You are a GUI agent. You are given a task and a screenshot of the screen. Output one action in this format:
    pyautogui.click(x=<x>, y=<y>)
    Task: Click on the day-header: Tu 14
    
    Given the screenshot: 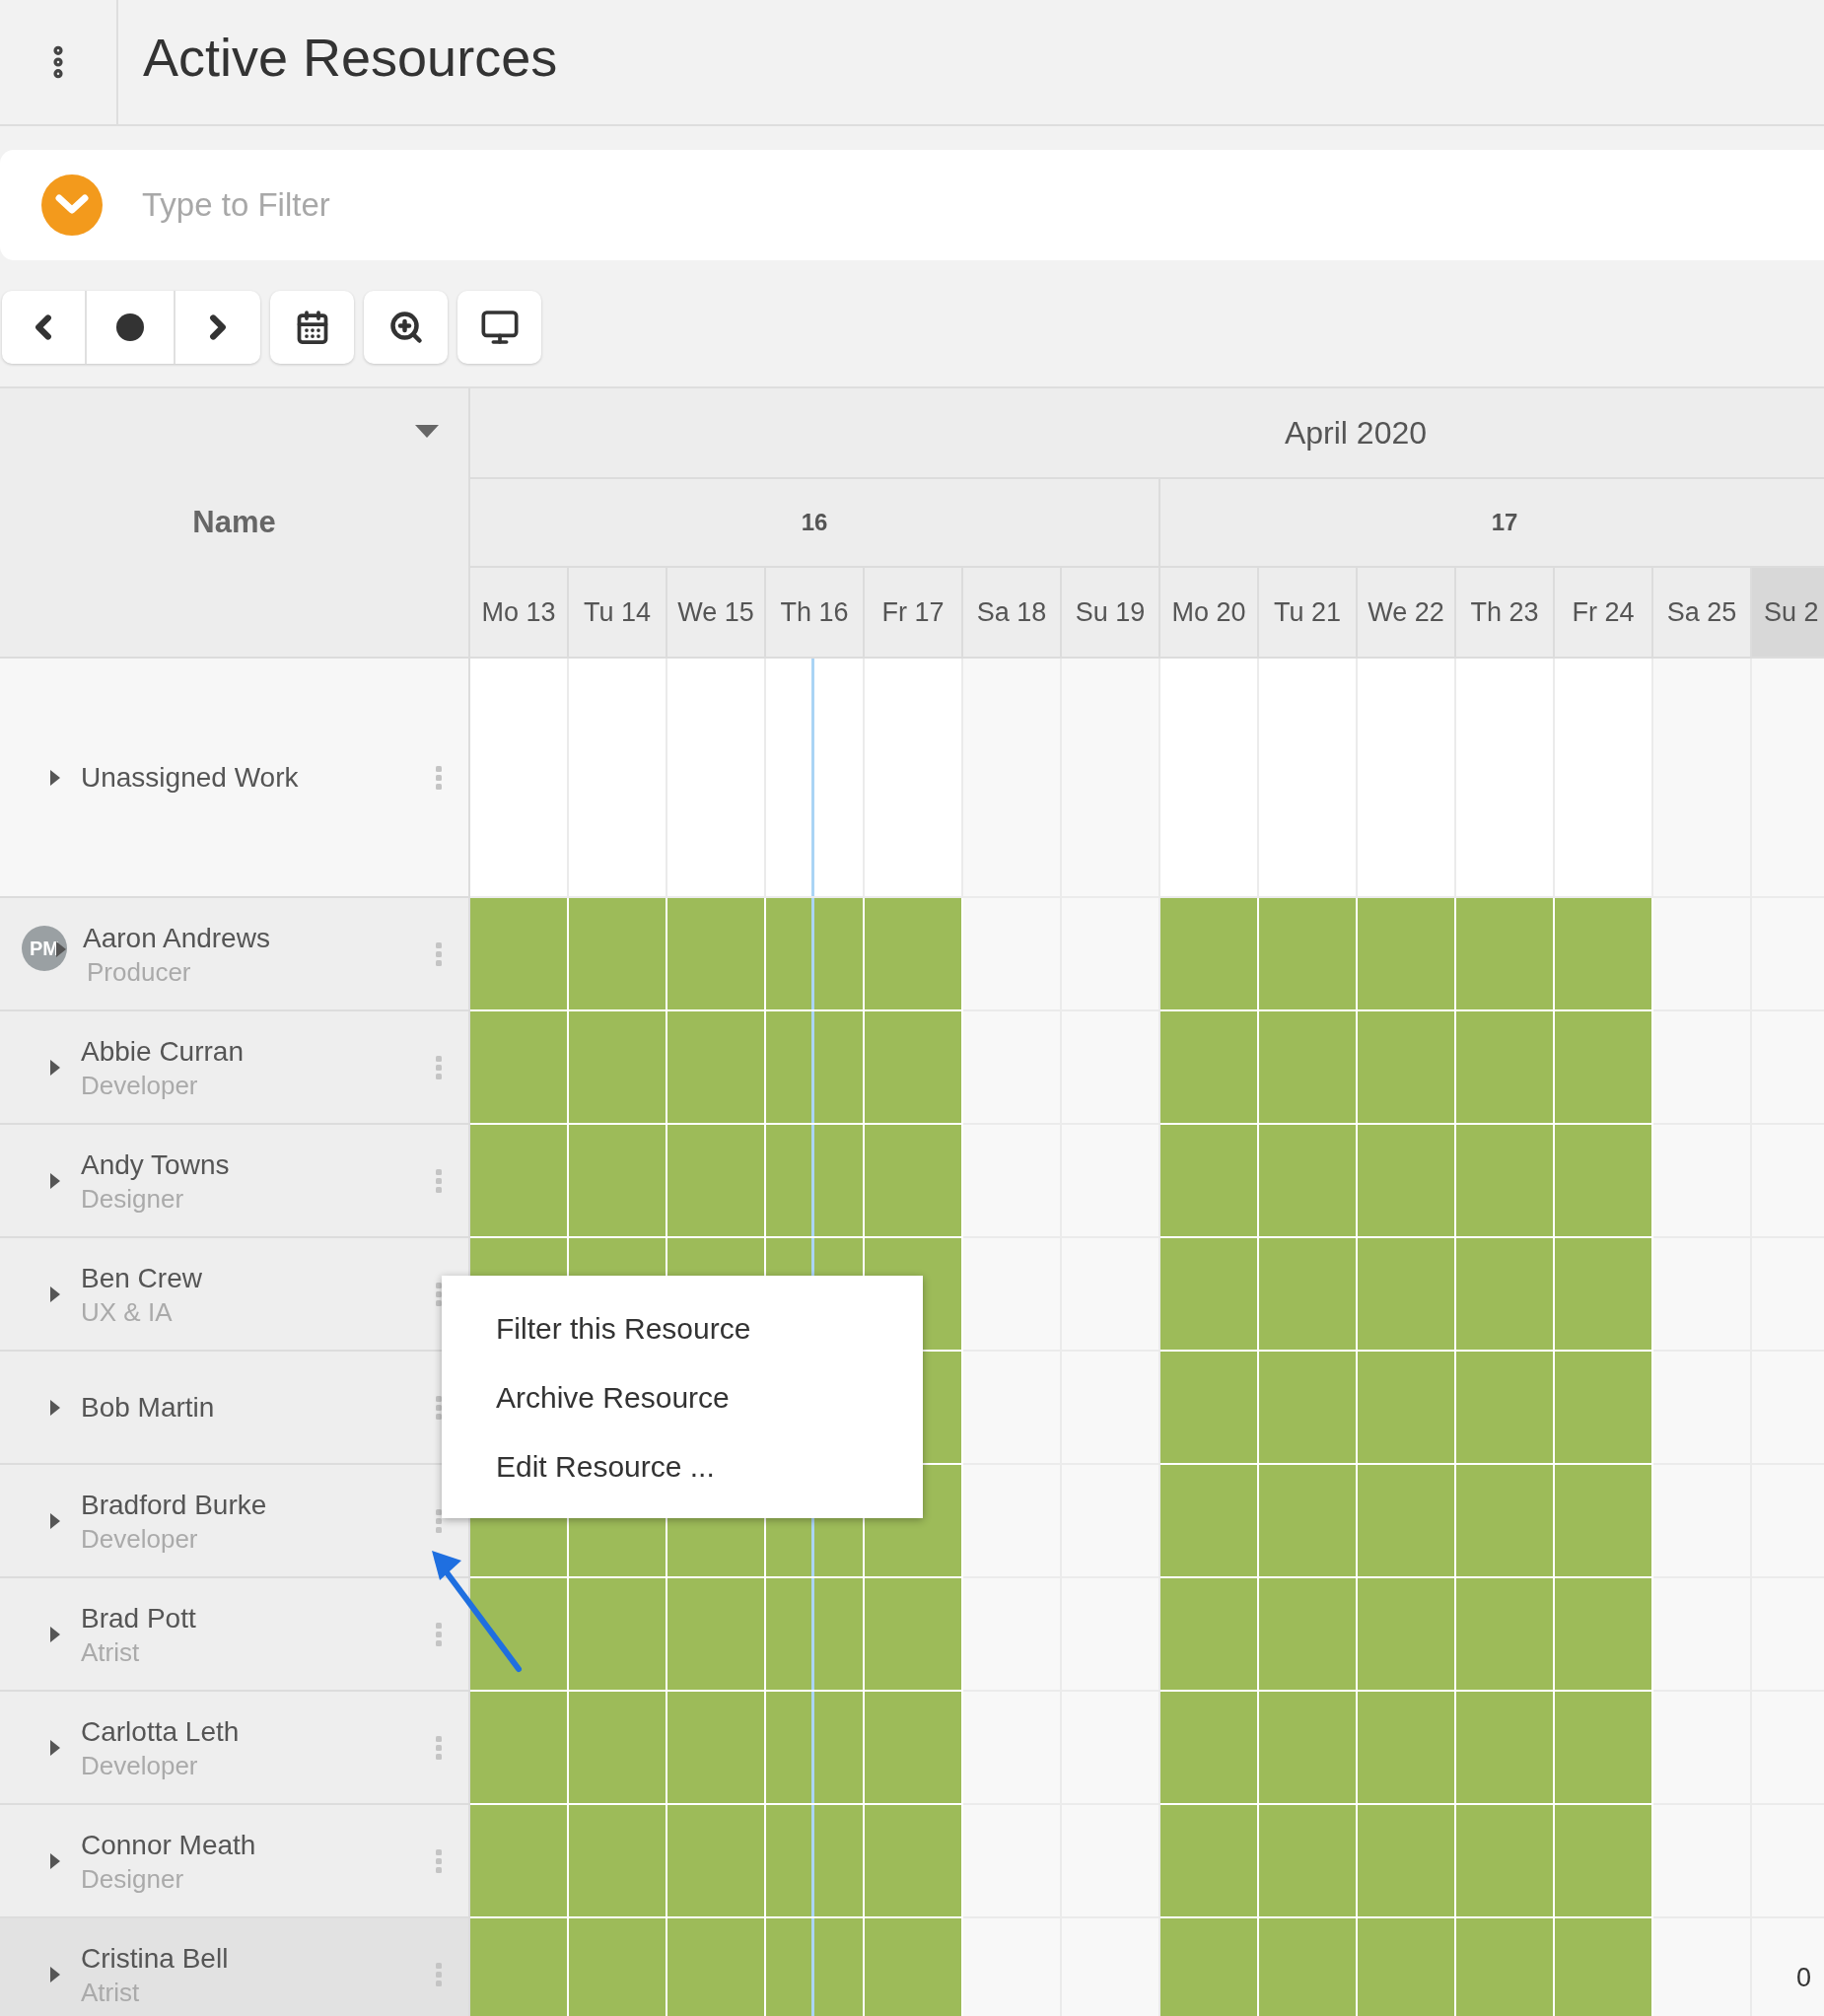 What is the action you would take?
    pyautogui.click(x=618, y=613)
    